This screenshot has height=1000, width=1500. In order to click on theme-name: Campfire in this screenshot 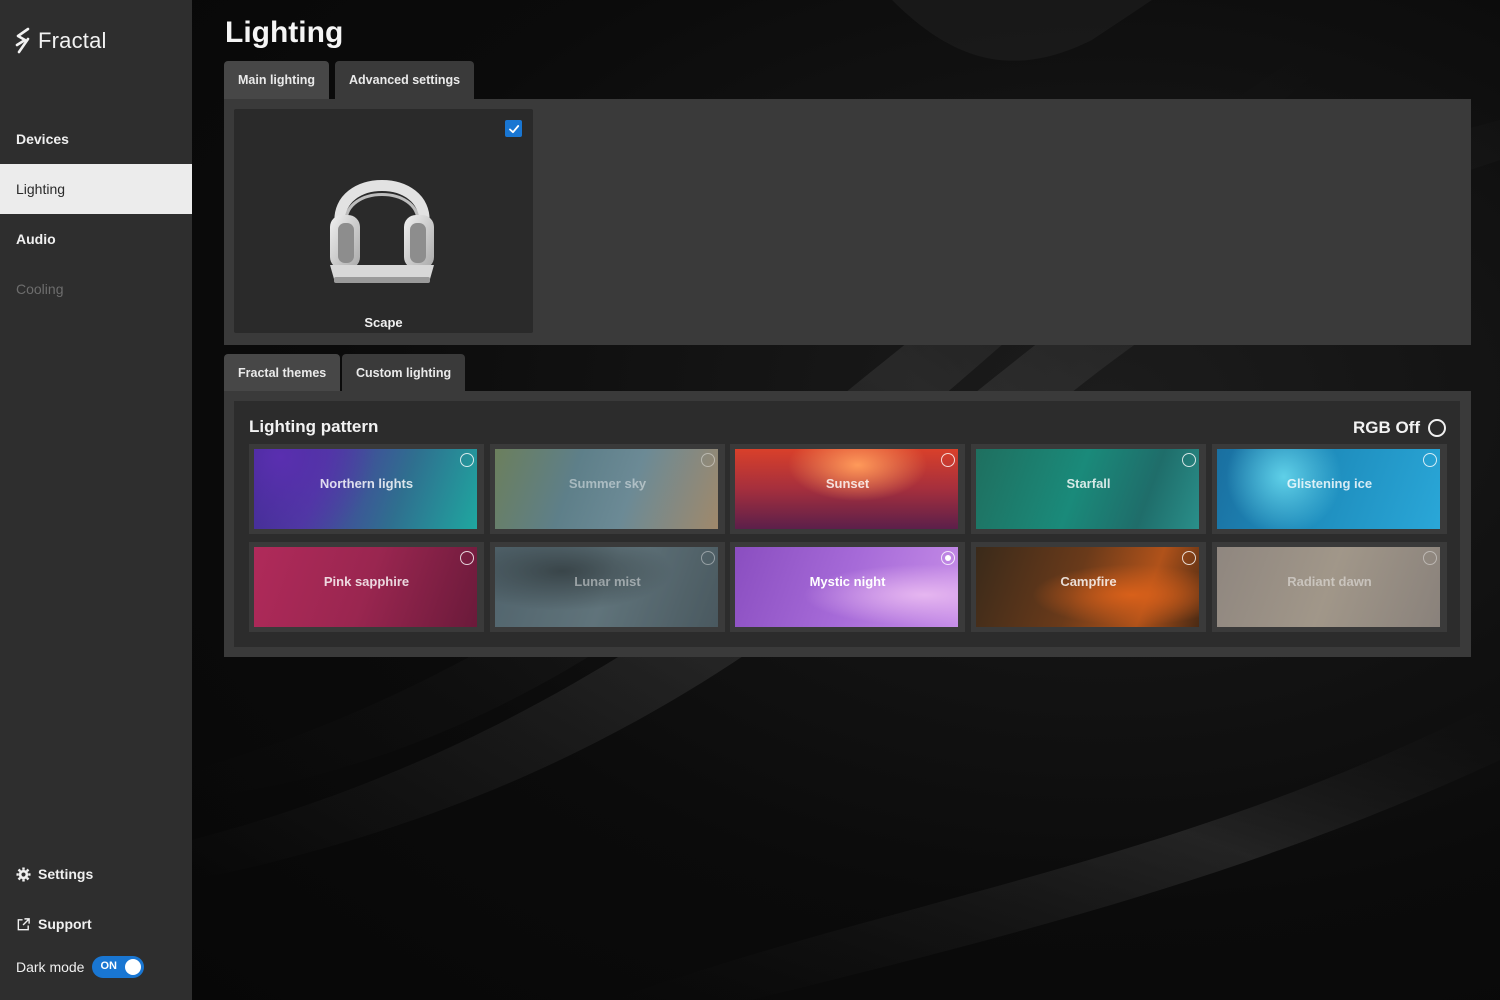, I will do `click(1088, 581)`.